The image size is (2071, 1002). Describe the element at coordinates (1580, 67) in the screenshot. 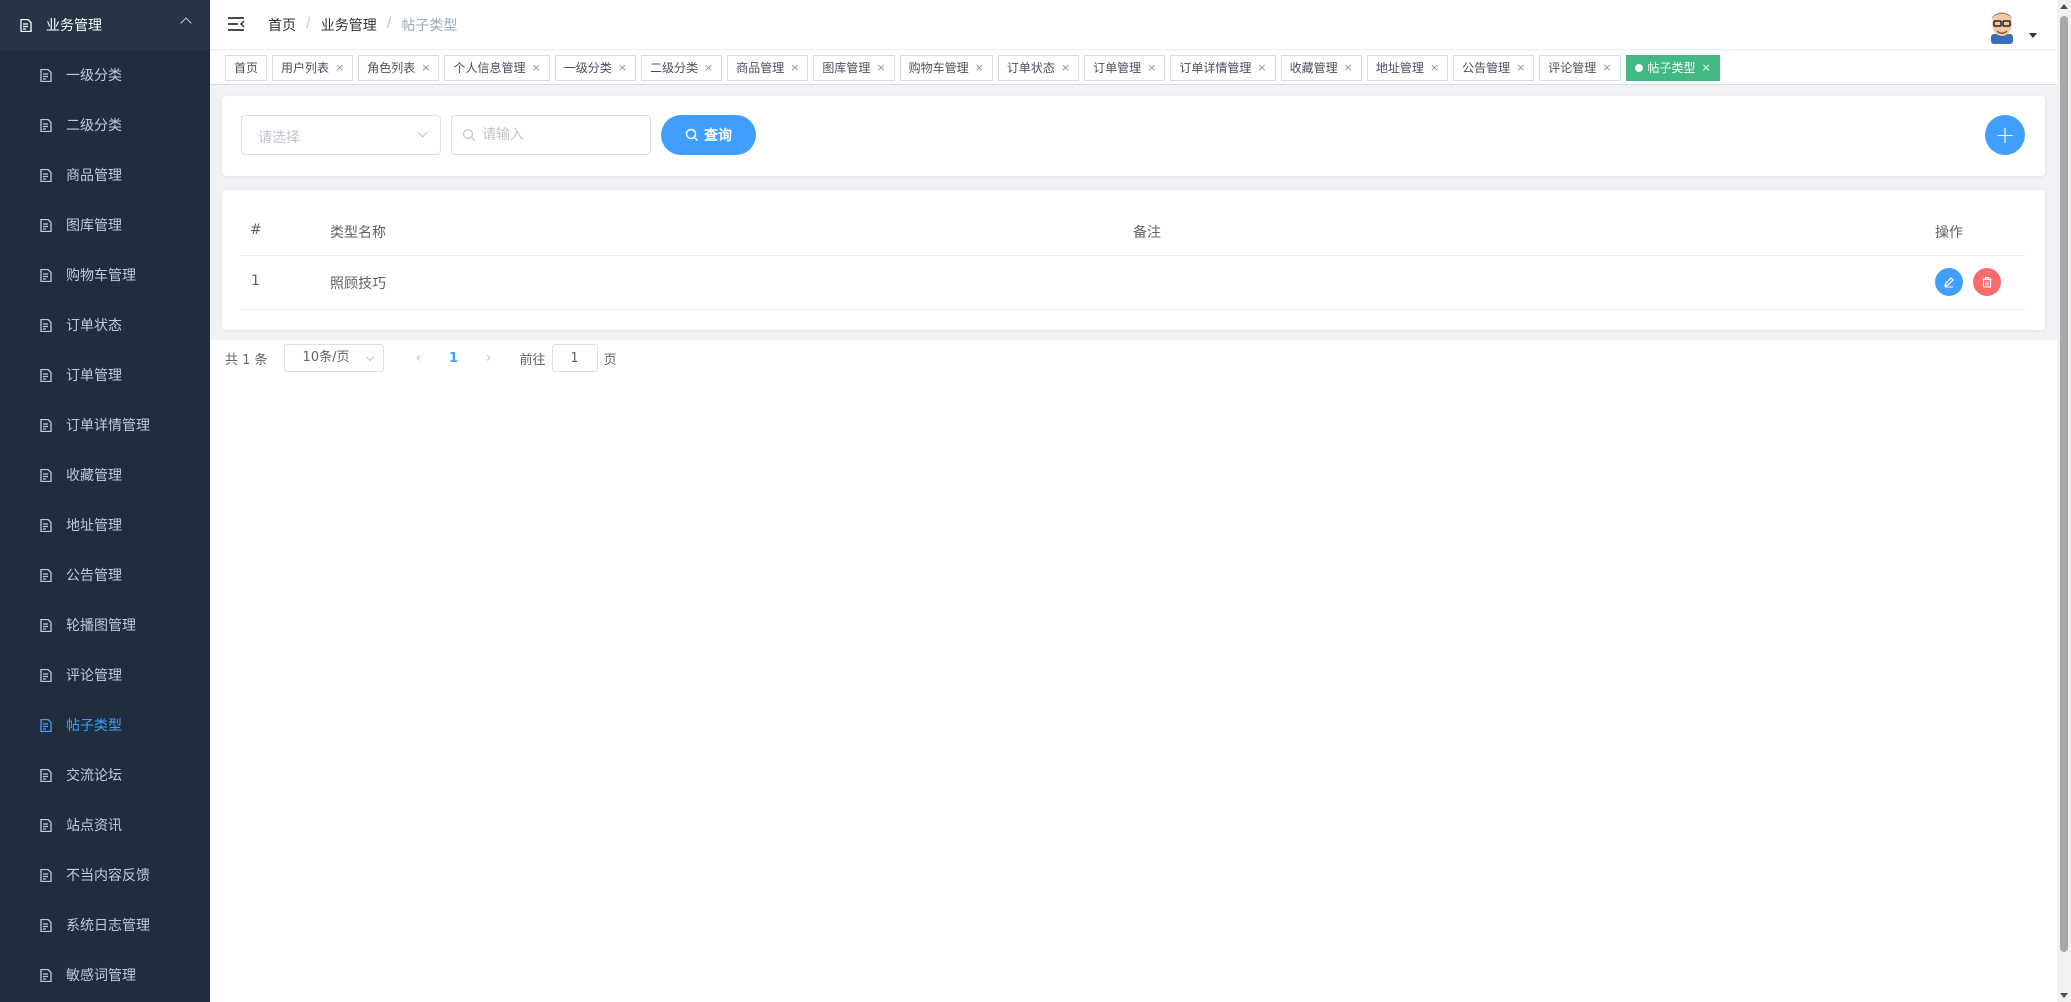

I see `tab-tag: 评论管理 ×` at that location.